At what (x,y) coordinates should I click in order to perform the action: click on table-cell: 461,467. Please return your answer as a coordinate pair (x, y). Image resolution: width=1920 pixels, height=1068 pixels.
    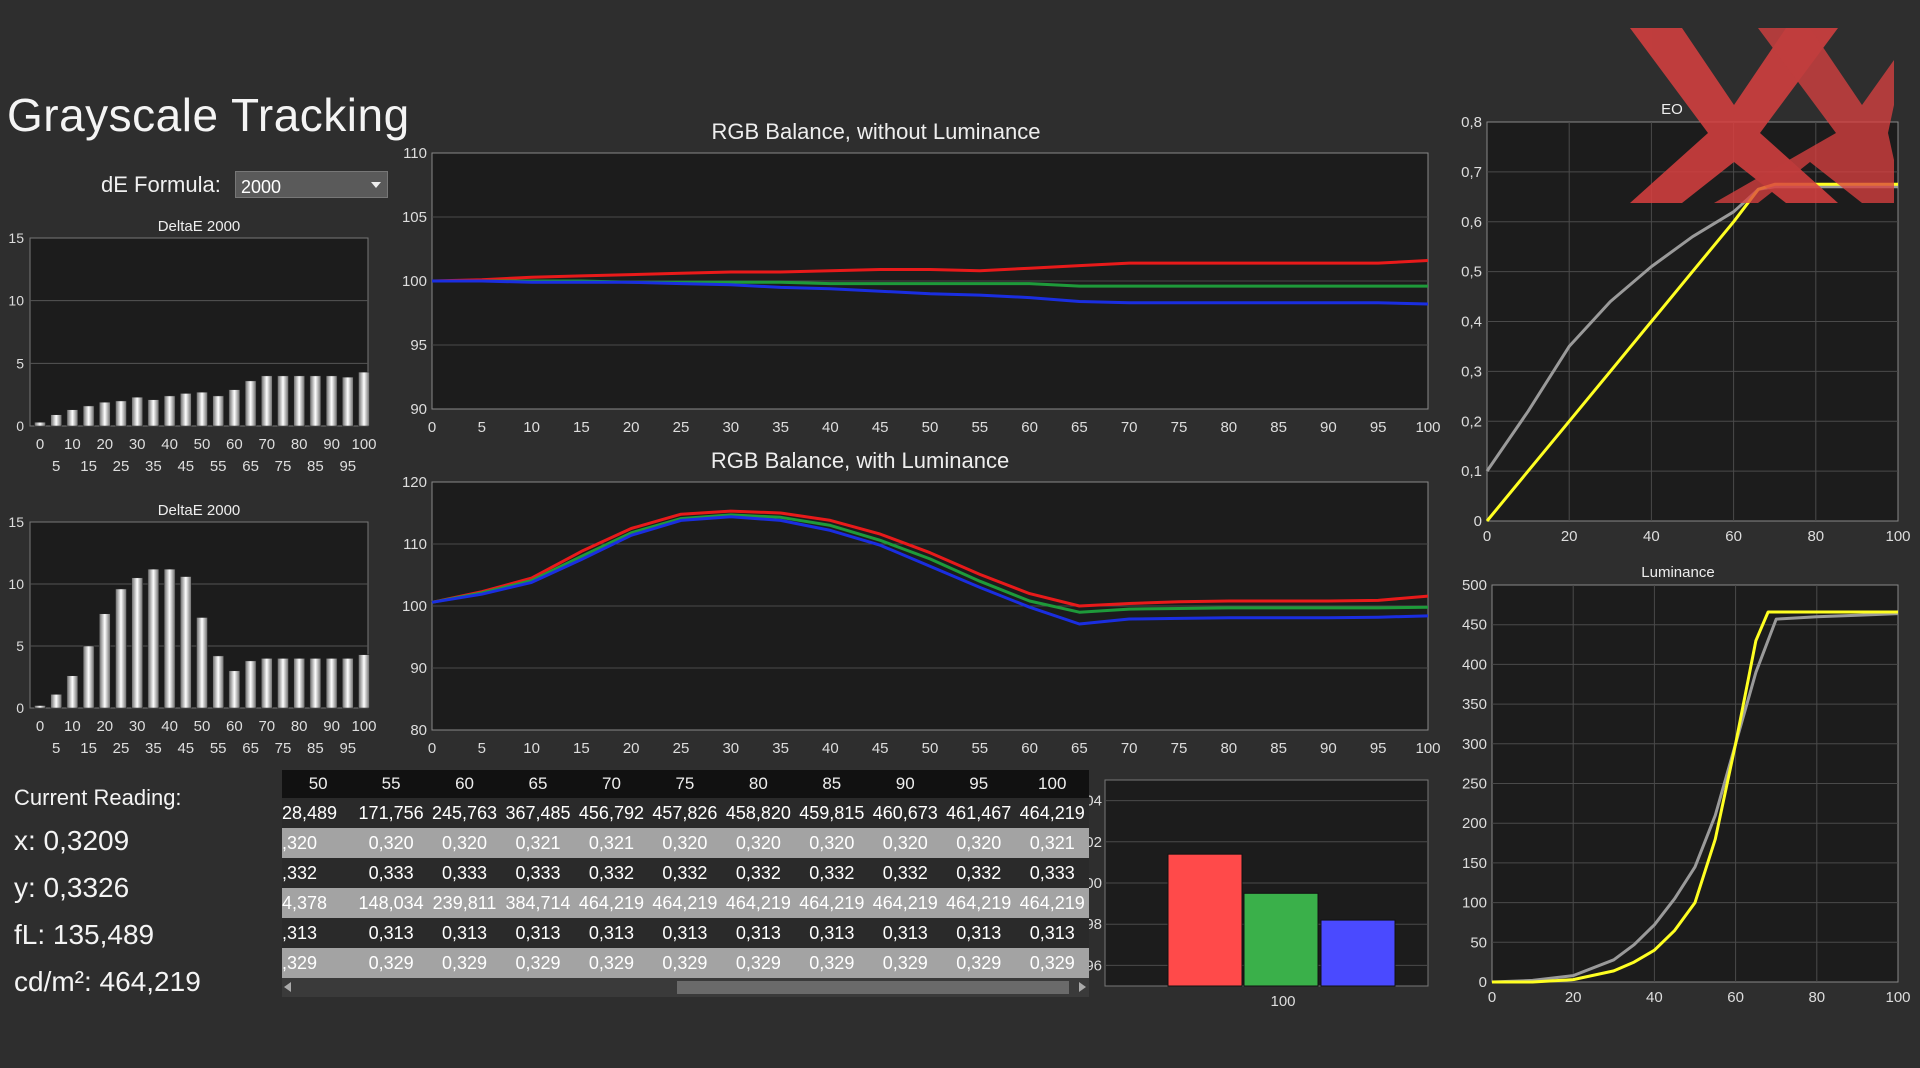
    Looking at the image, I should click on (978, 813).